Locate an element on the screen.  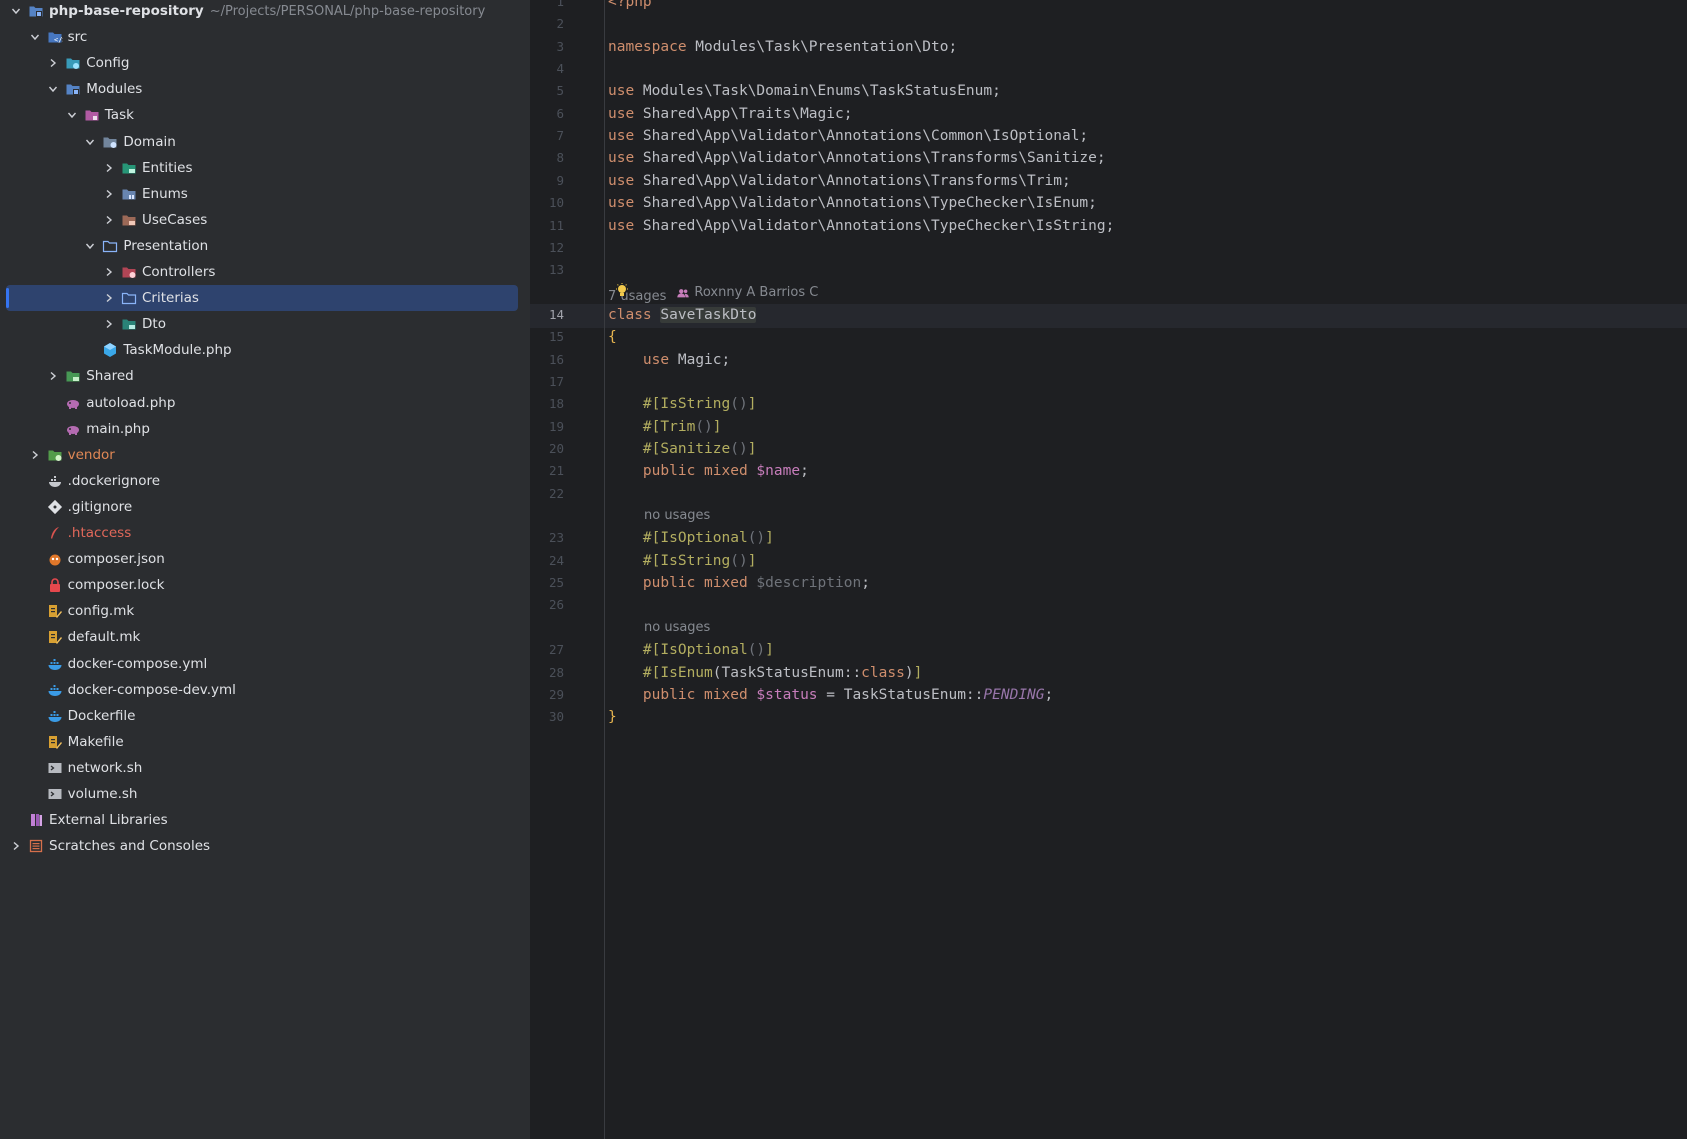
code-line: use Magic; is located at coordinates (669, 360).